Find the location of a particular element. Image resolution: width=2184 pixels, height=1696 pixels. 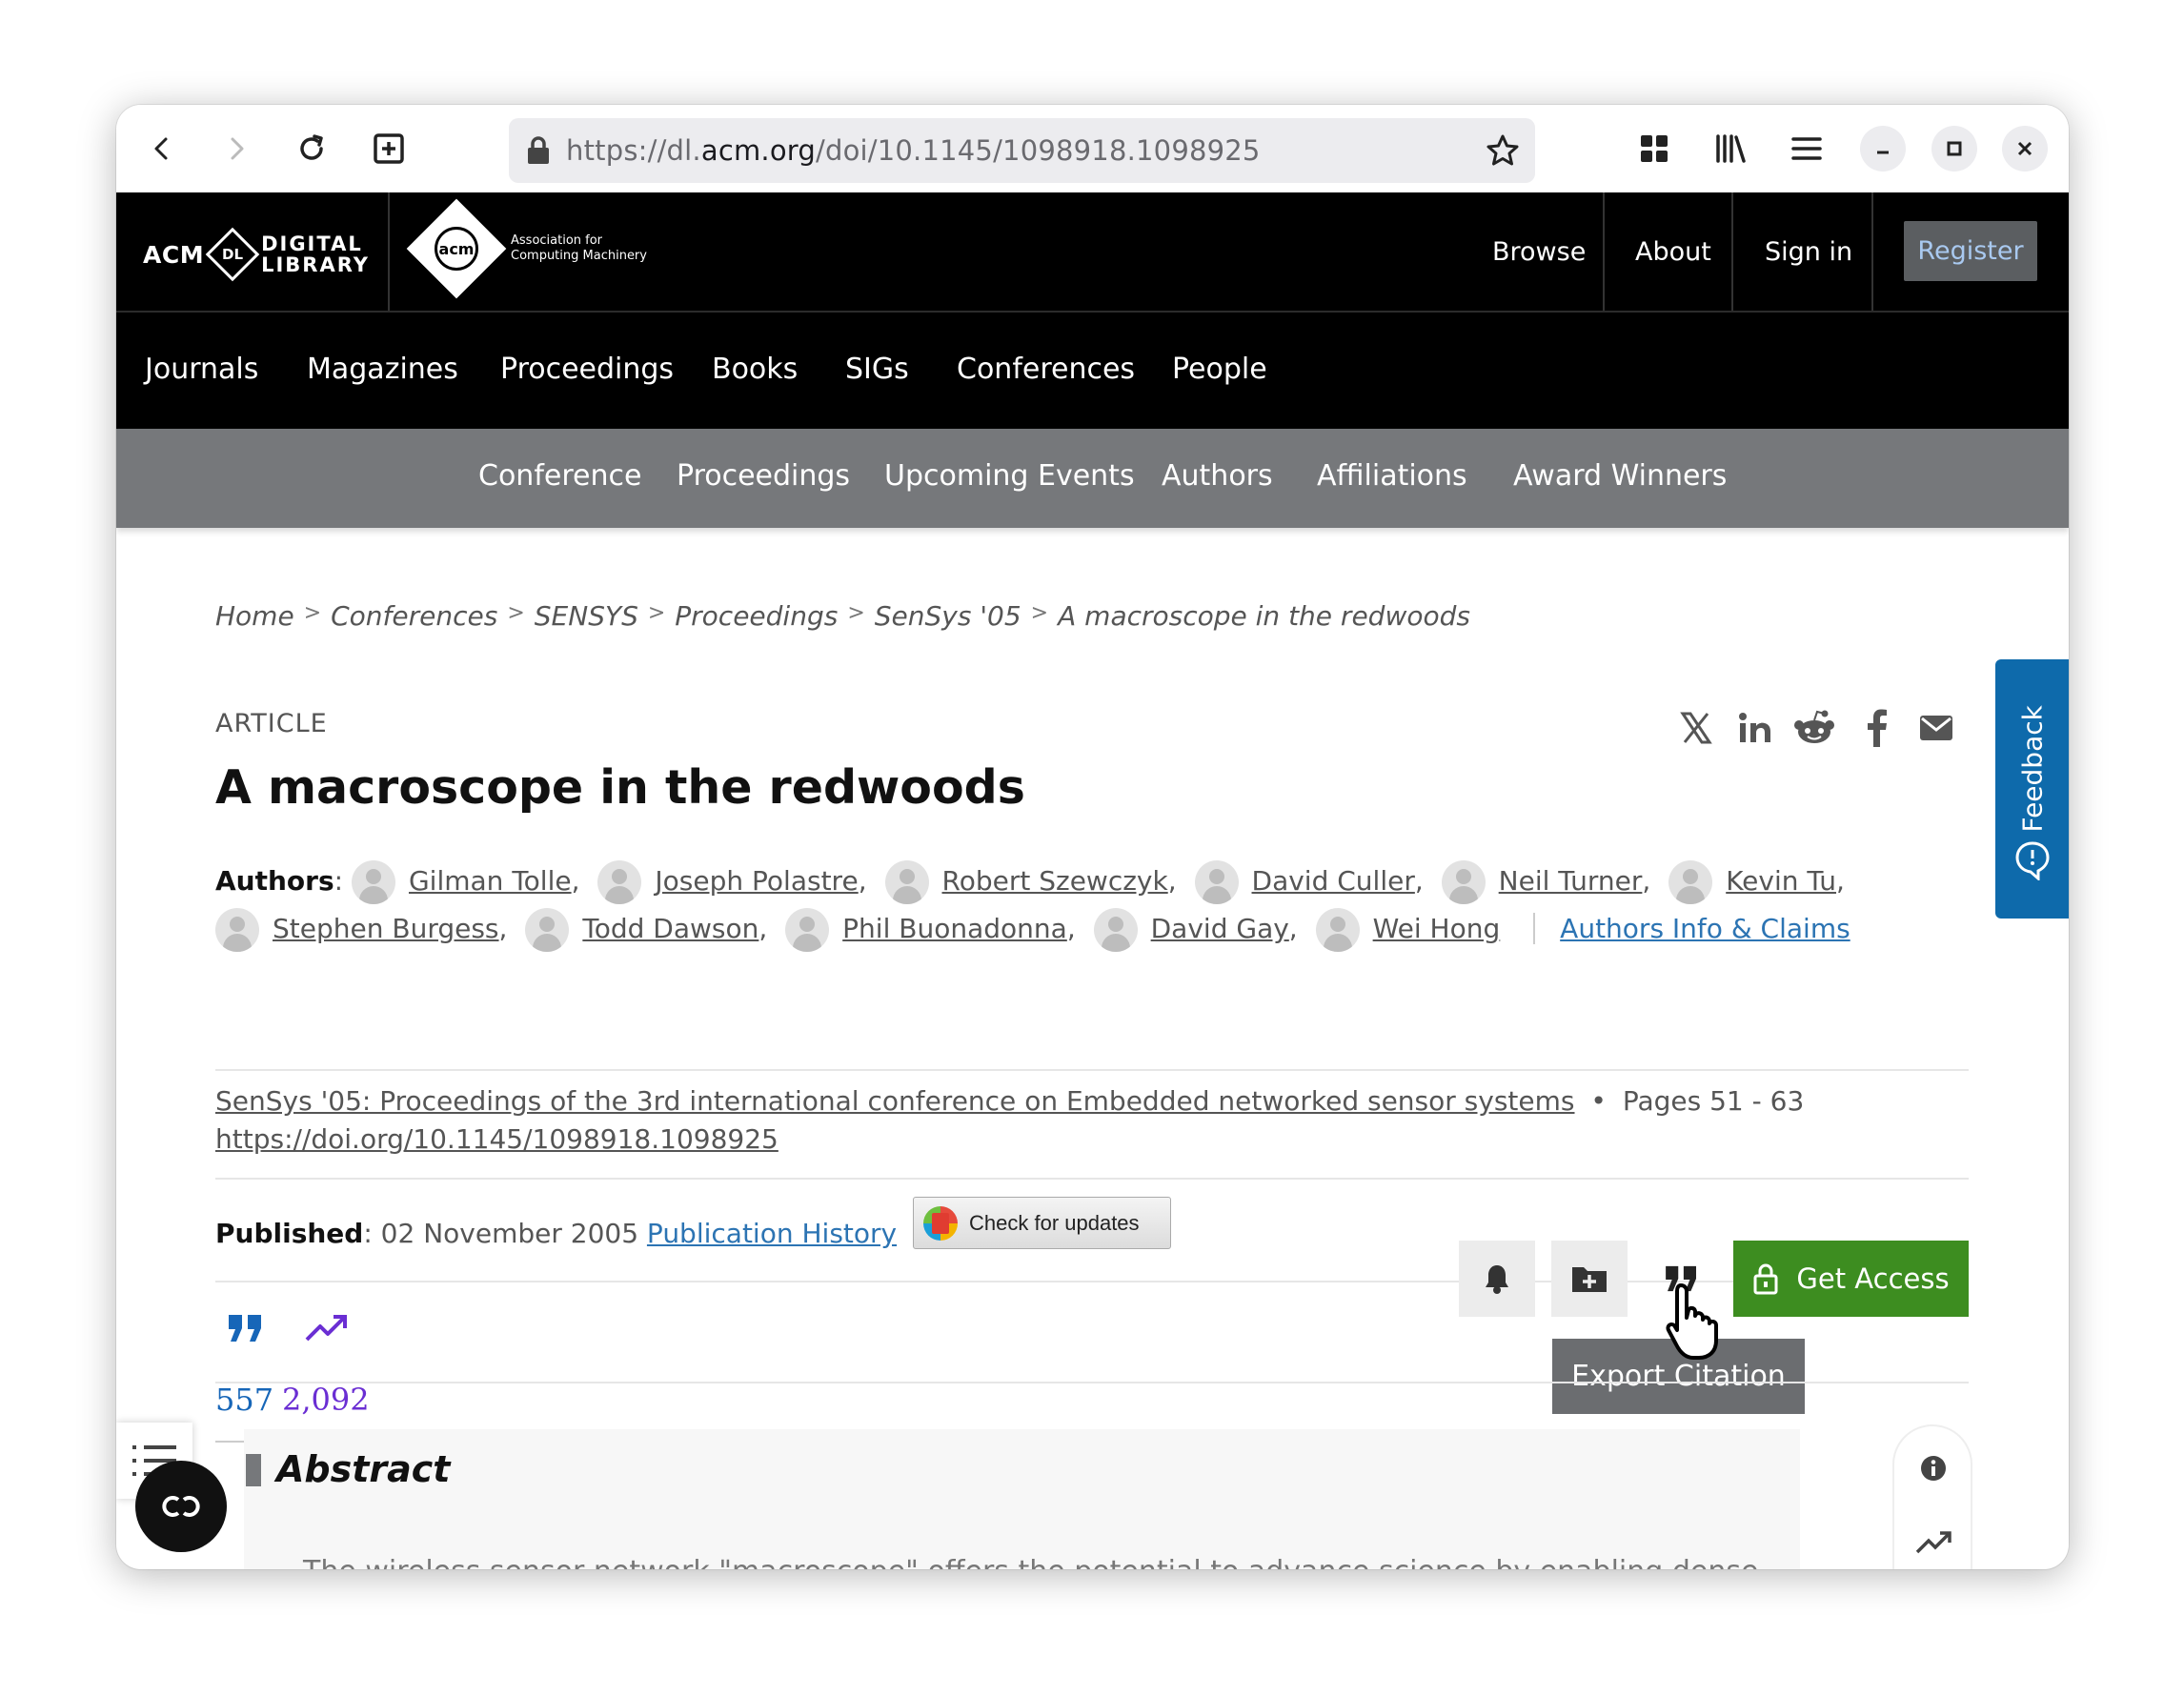

author-link: Joseph Polastre, is located at coordinates (732, 882).